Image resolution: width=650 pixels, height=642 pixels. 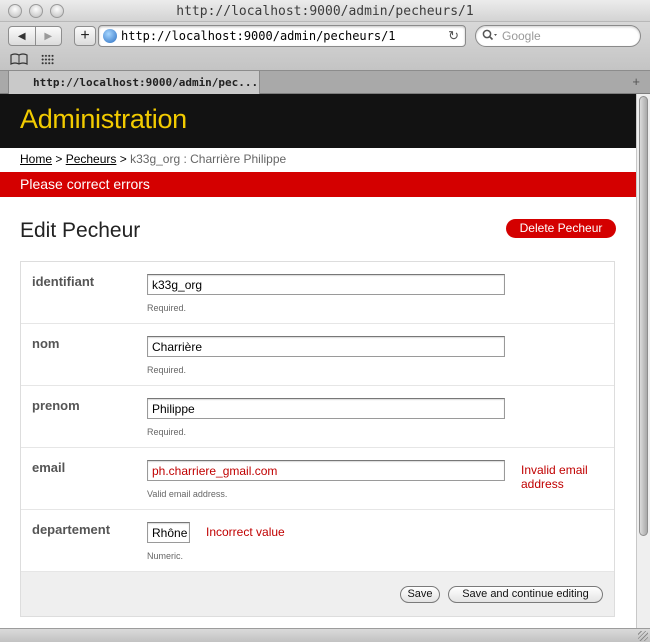 I want to click on prenom-input: Philippe, so click(x=326, y=408).